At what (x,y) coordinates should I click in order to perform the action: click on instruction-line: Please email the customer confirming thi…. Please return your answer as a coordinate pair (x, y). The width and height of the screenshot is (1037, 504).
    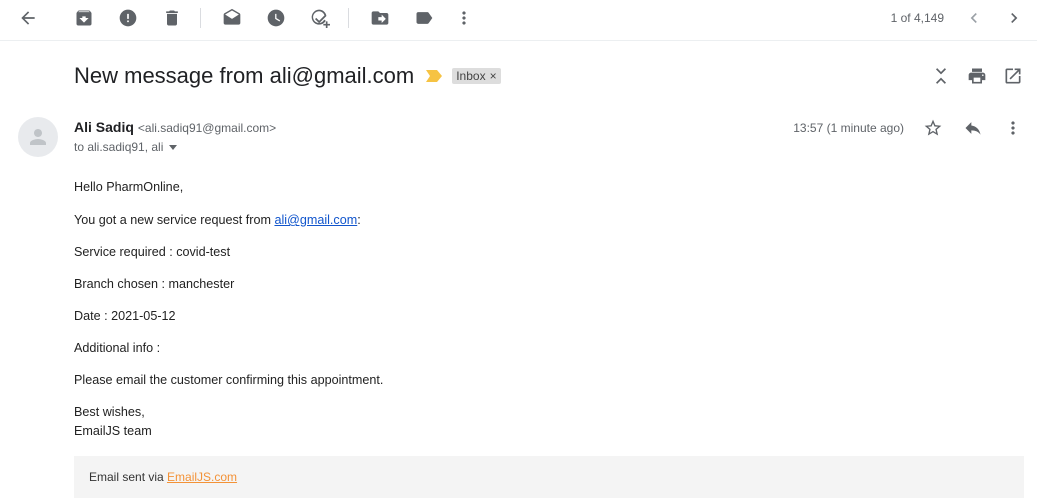
    Looking at the image, I should click on (229, 380).